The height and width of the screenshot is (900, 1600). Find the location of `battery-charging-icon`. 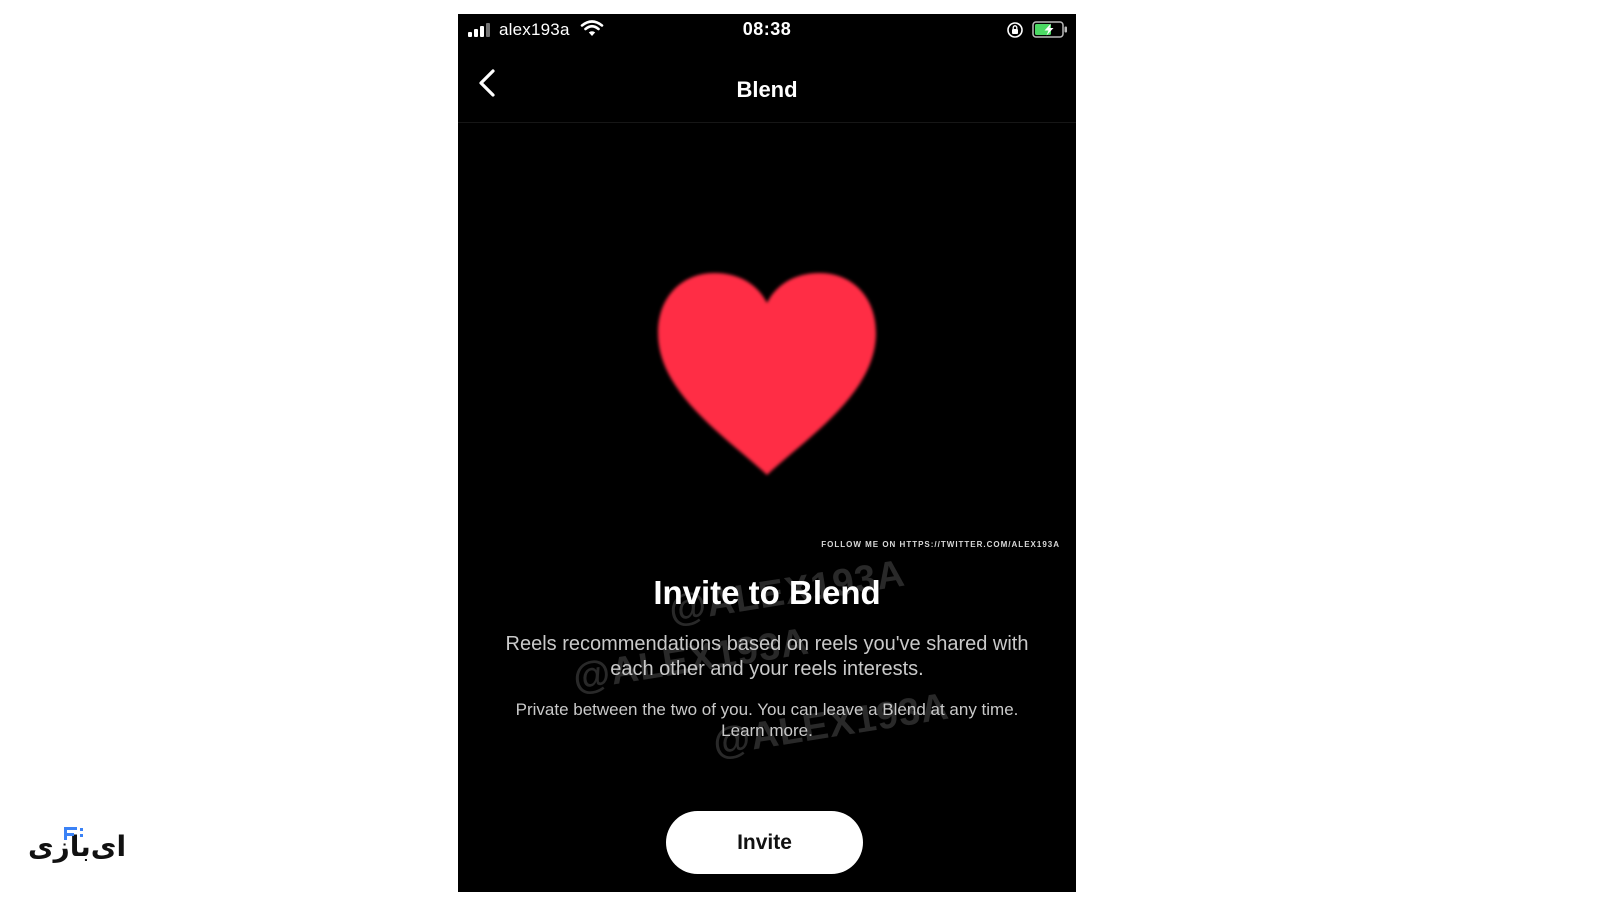

battery-charging-icon is located at coordinates (1049, 29).